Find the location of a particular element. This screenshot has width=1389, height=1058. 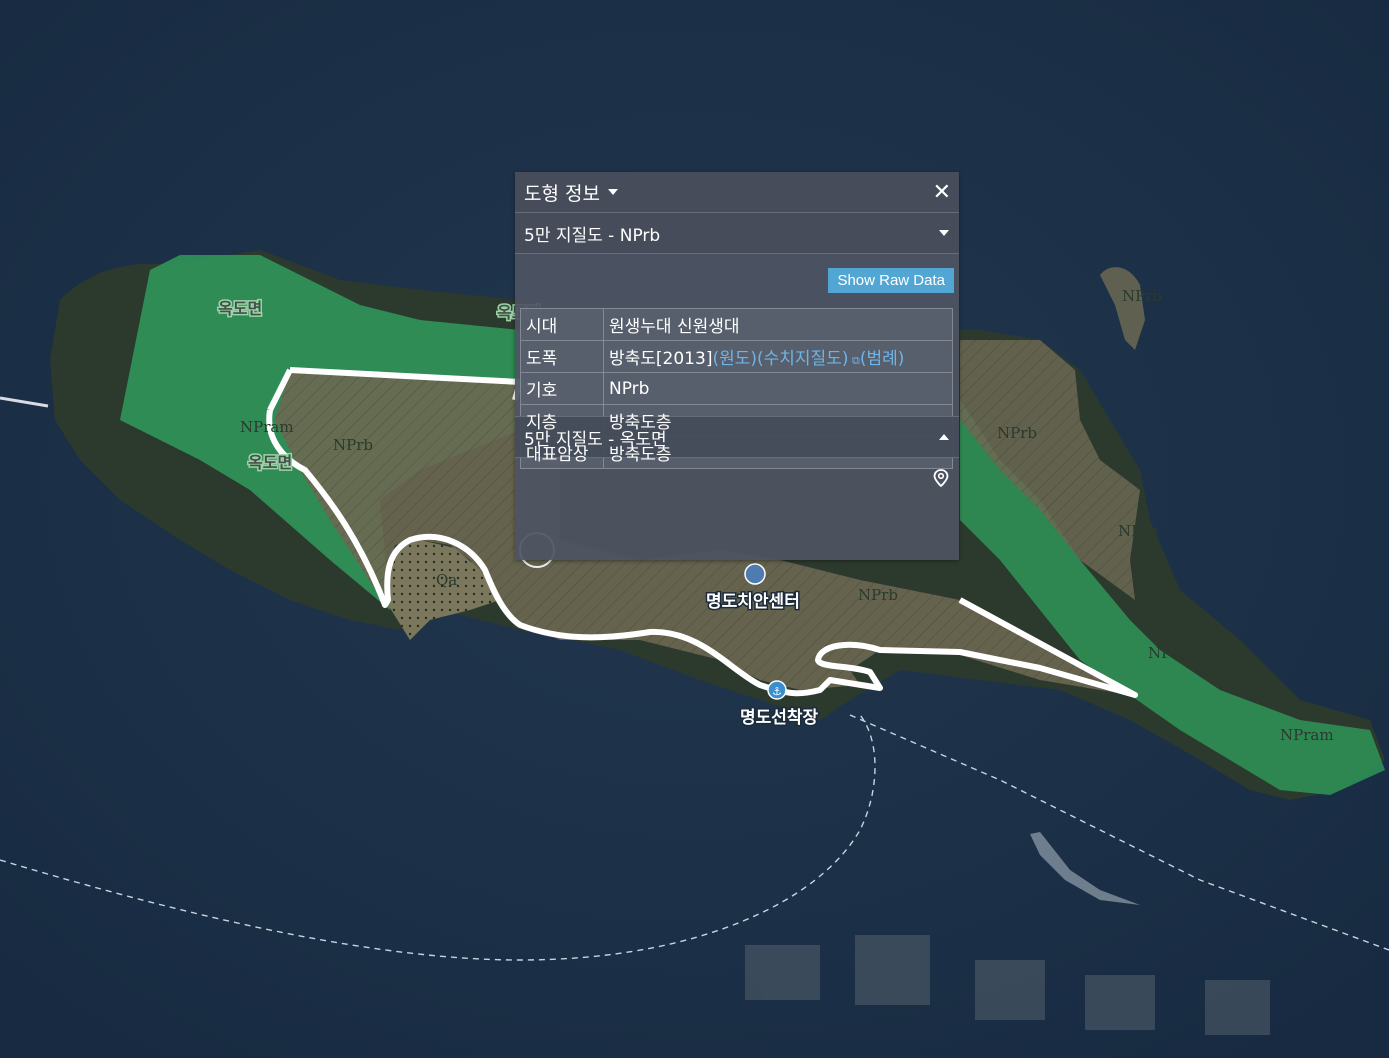

chevron-up-icon is located at coordinates (944, 437).